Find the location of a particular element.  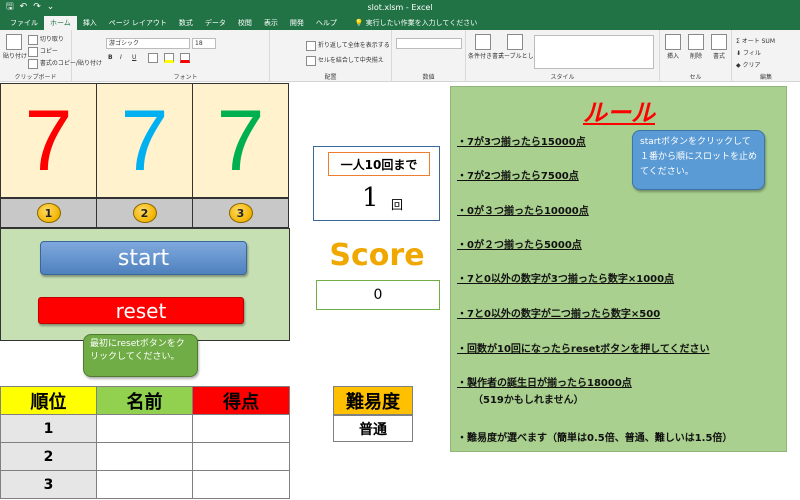

tab-developer: 開発 is located at coordinates (297, 23).